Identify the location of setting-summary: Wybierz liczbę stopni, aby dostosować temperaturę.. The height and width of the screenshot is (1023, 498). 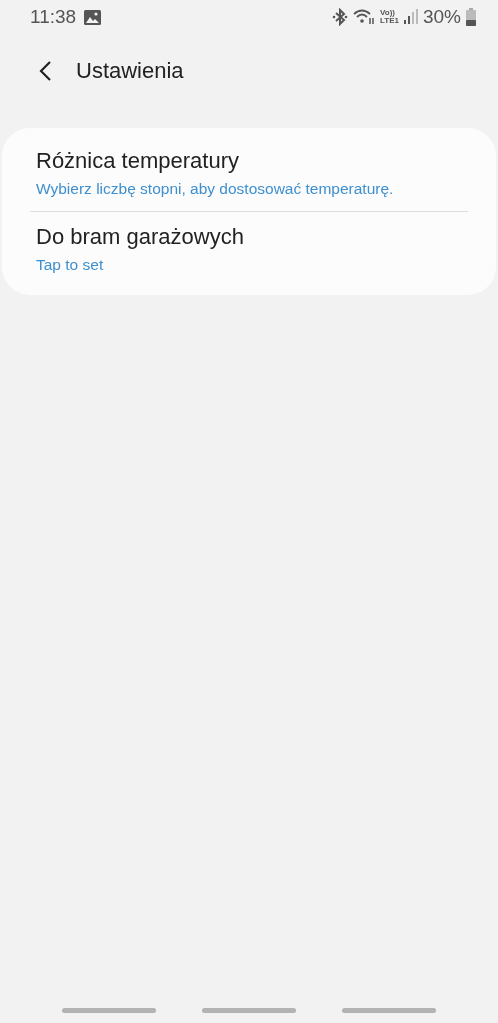
(215, 189).